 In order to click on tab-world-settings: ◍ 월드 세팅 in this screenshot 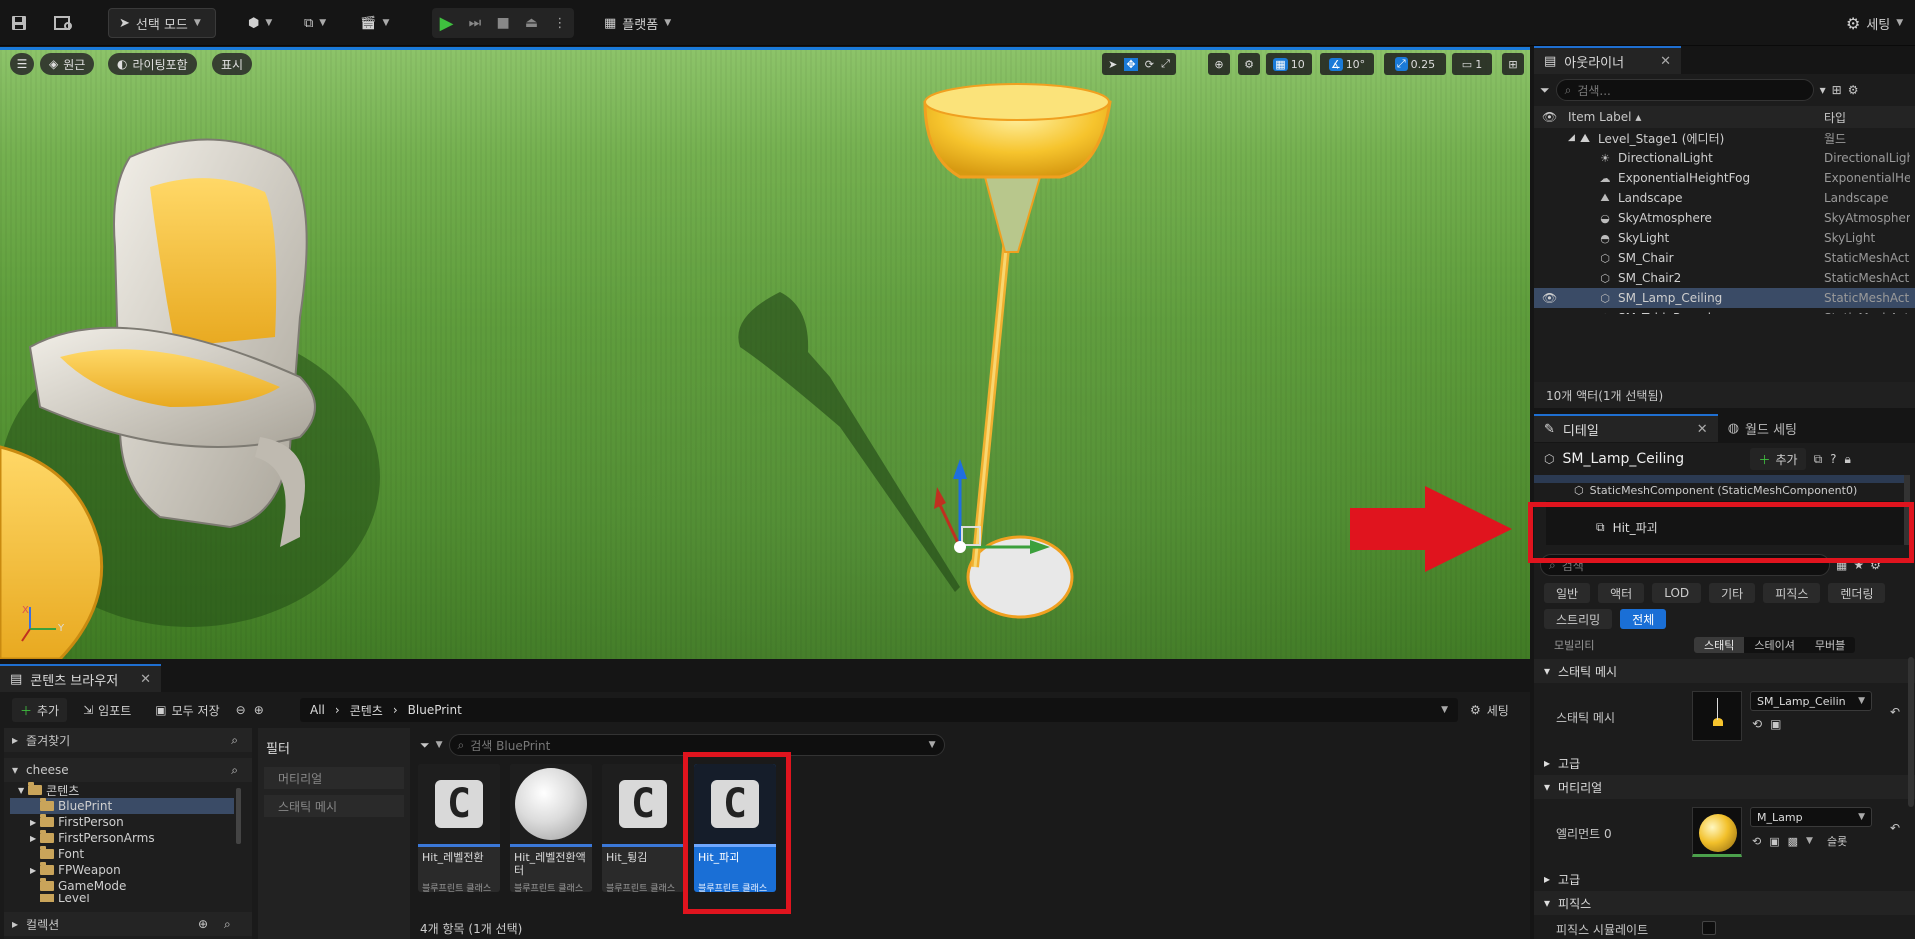, I will do `click(1762, 428)`.